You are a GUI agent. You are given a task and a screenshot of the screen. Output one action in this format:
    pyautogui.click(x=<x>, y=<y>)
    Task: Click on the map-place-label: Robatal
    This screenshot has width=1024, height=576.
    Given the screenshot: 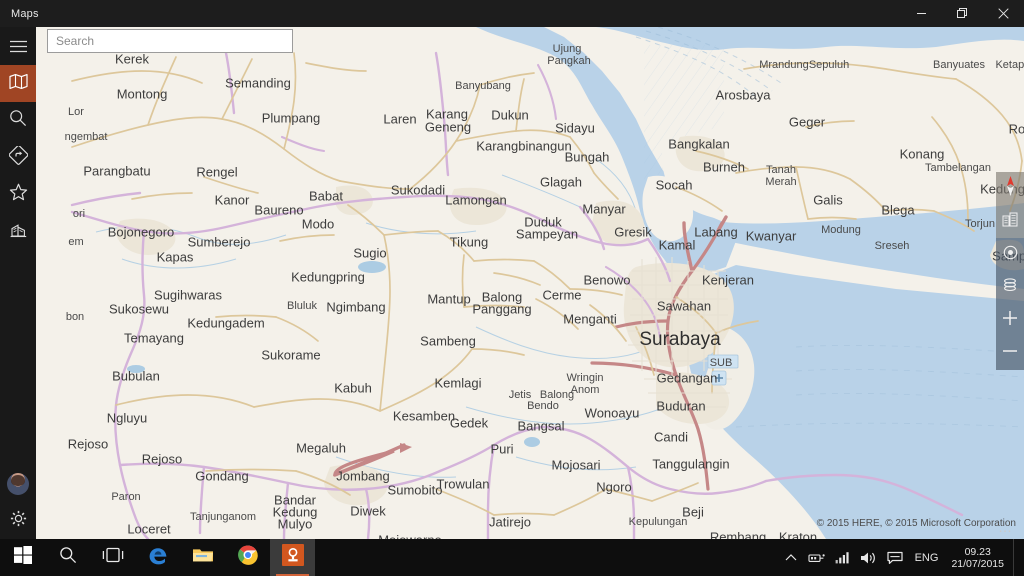 What is the action you would take?
    pyautogui.click(x=1016, y=129)
    